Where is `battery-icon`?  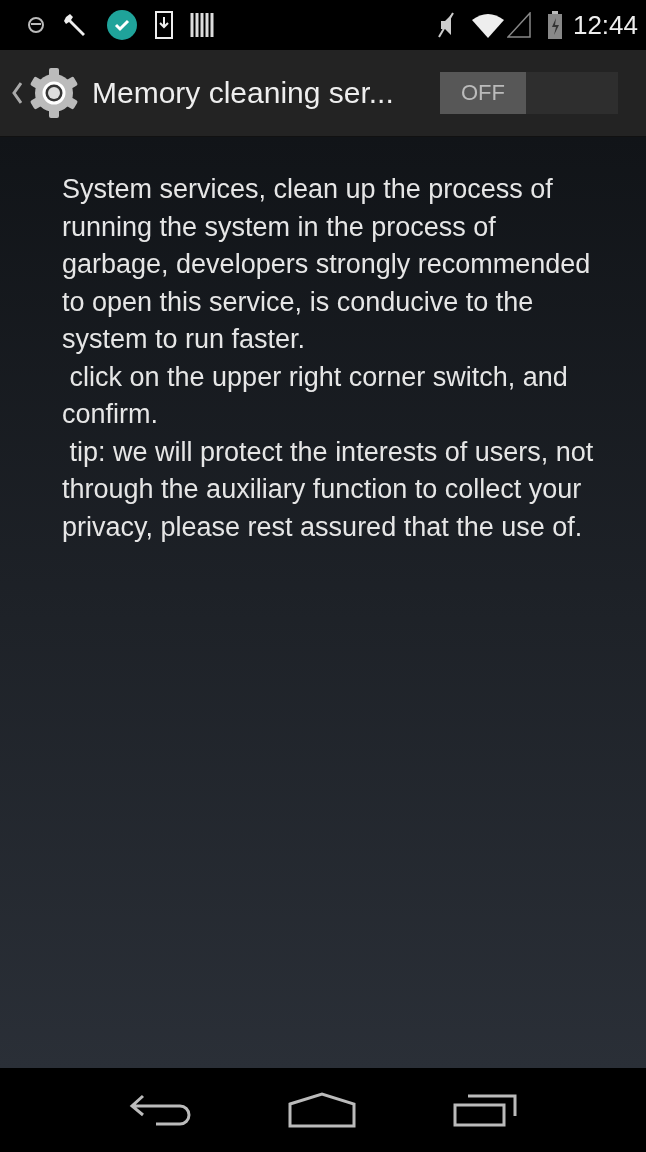 battery-icon is located at coordinates (554, 25).